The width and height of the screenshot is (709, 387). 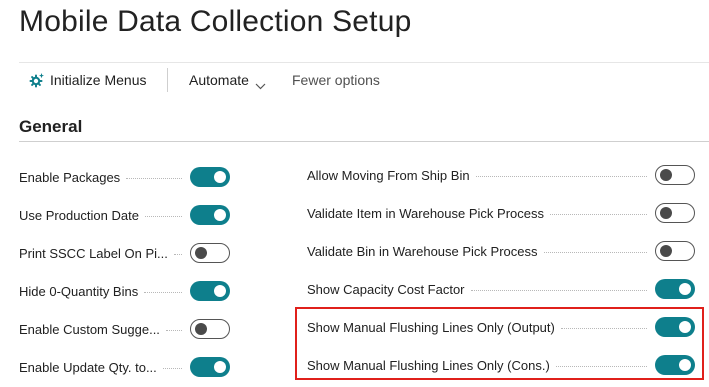 I want to click on initialize-menus-button: Initialize Menus, so click(x=88, y=80).